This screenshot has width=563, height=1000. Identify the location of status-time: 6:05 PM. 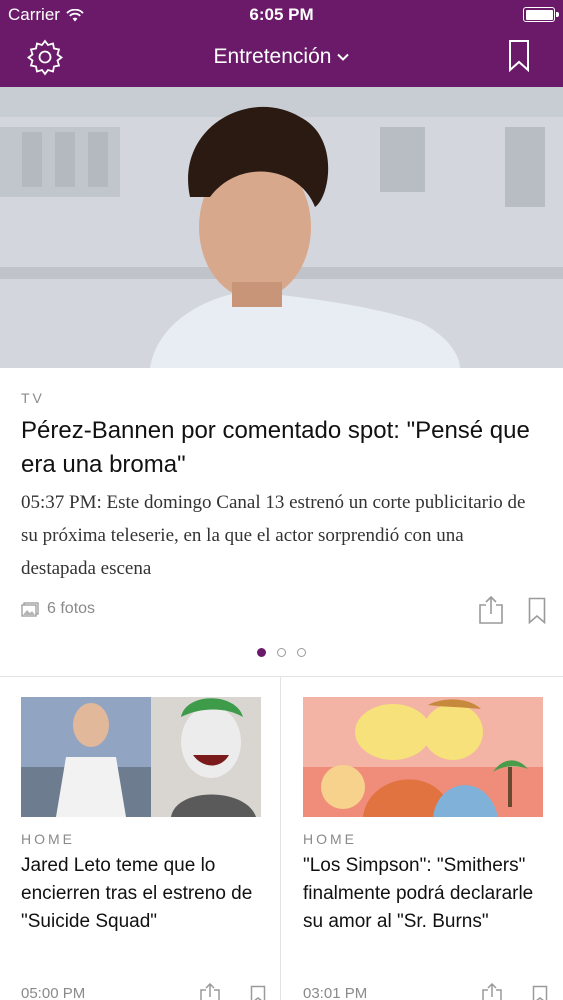
(281, 14).